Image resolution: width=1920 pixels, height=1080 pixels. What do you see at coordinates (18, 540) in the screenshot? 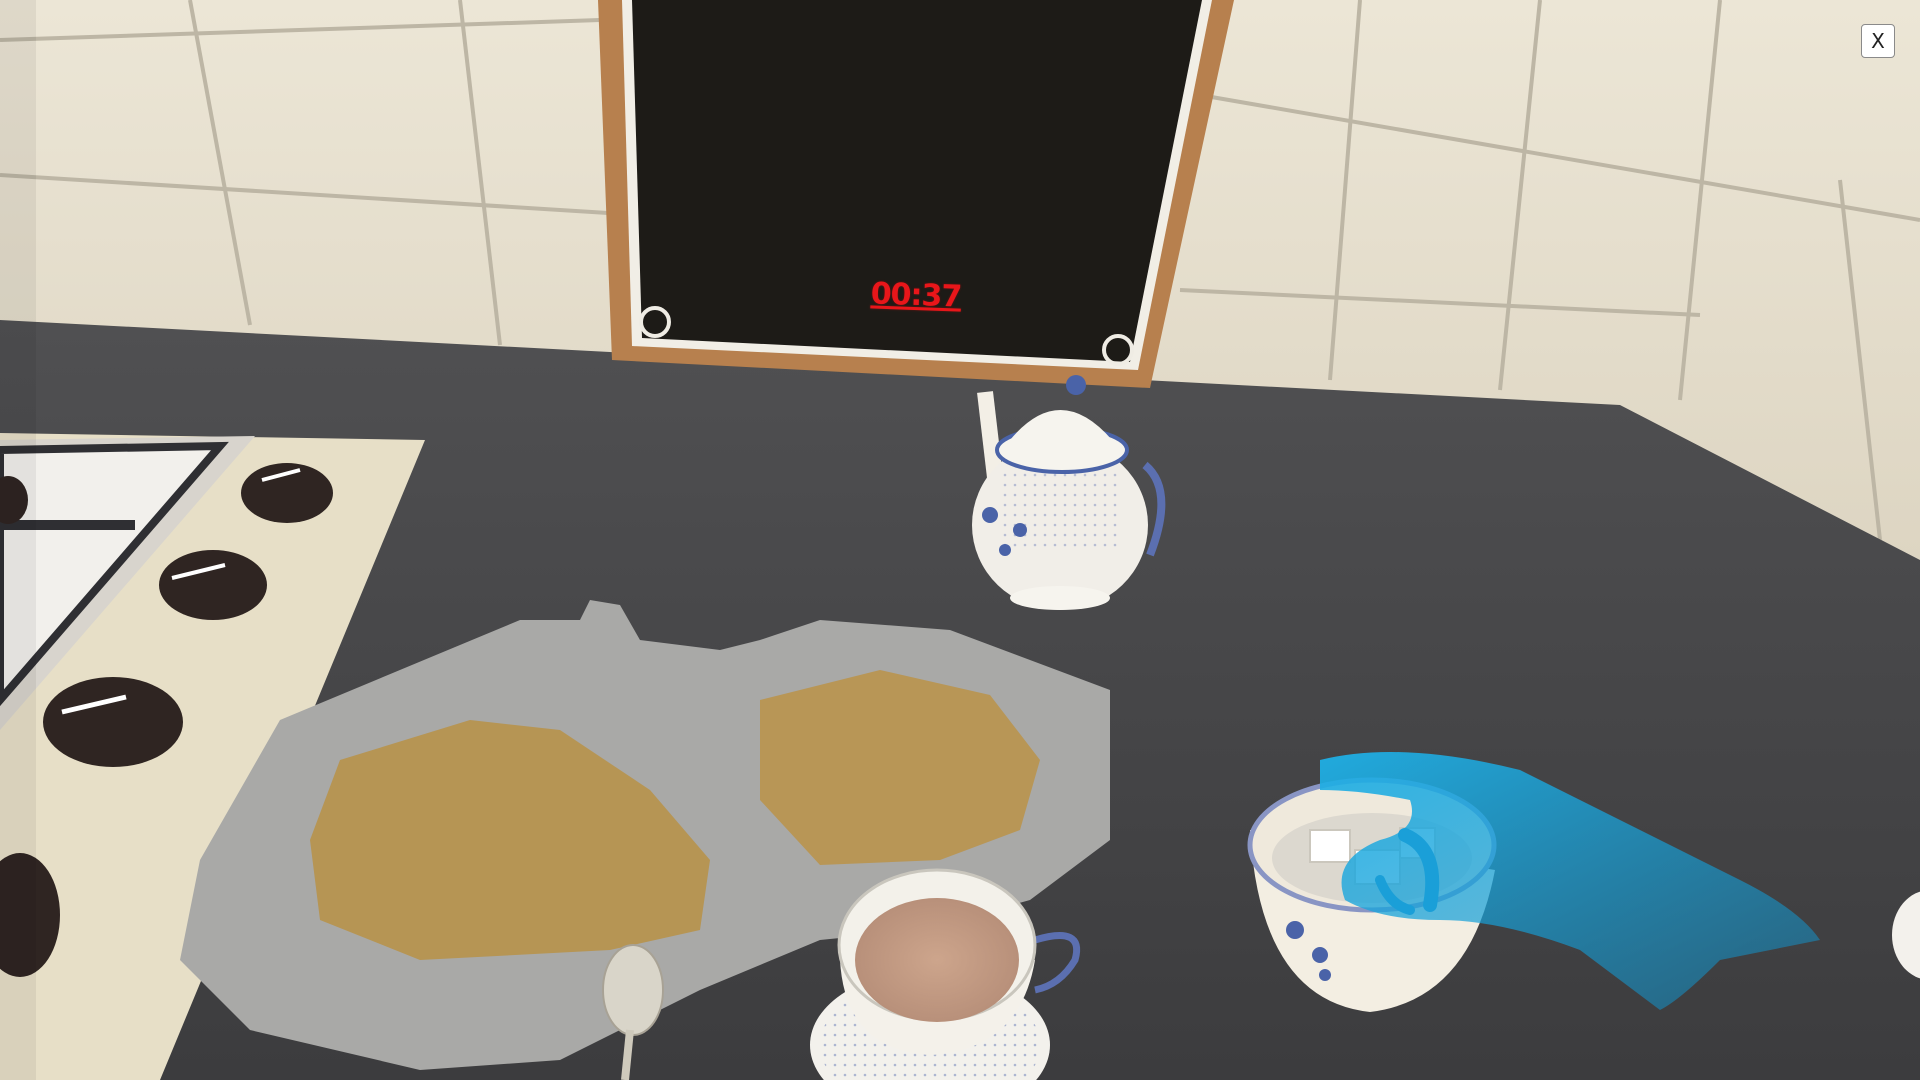
I see `left-edge-shade` at bounding box center [18, 540].